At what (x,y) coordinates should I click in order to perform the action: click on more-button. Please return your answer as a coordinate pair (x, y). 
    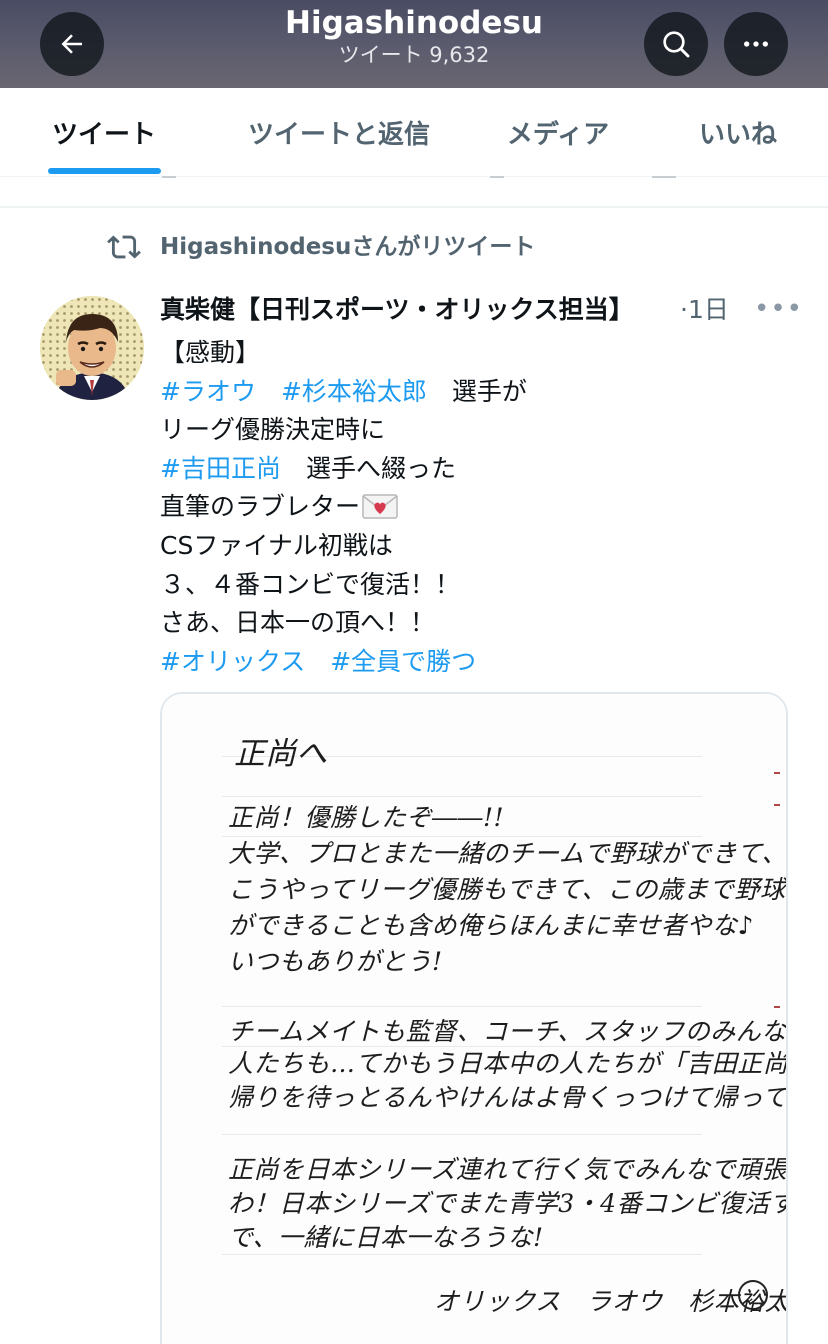
    Looking at the image, I should click on (756, 44).